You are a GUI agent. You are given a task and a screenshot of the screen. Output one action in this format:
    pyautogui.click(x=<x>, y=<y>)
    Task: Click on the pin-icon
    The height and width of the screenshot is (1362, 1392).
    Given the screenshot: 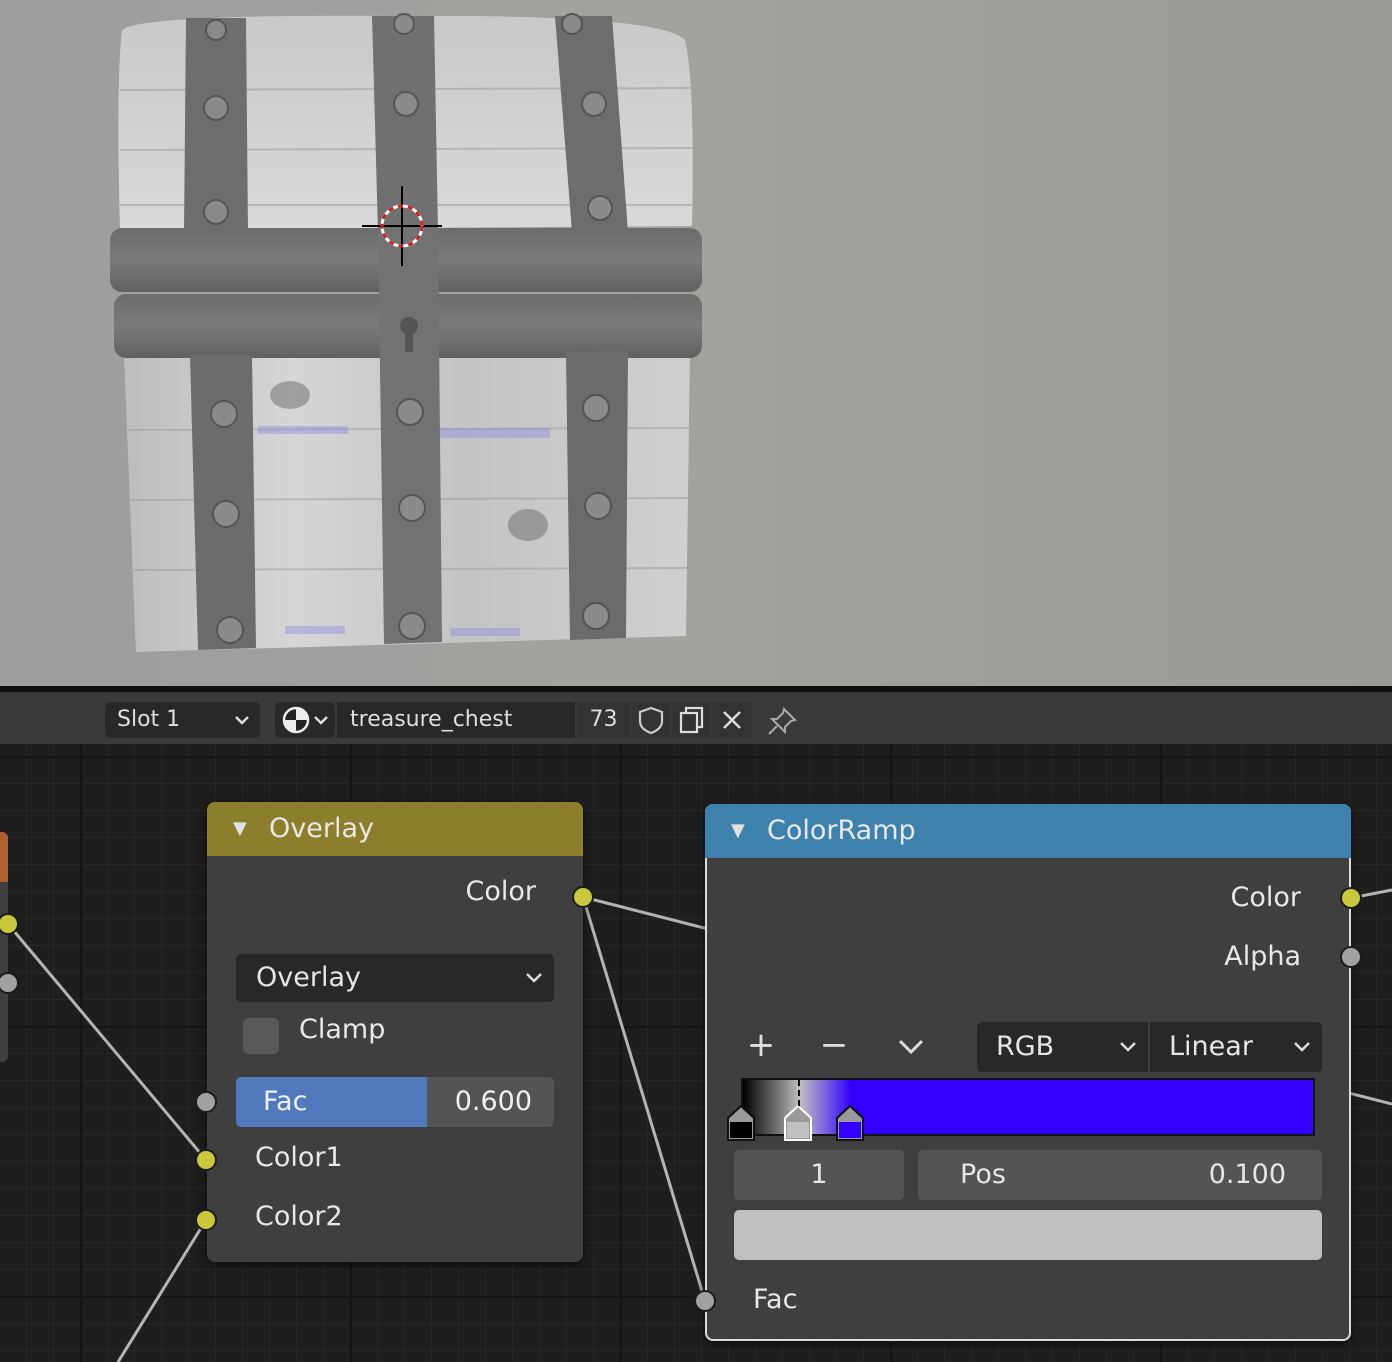 What is the action you would take?
    pyautogui.click(x=782, y=722)
    